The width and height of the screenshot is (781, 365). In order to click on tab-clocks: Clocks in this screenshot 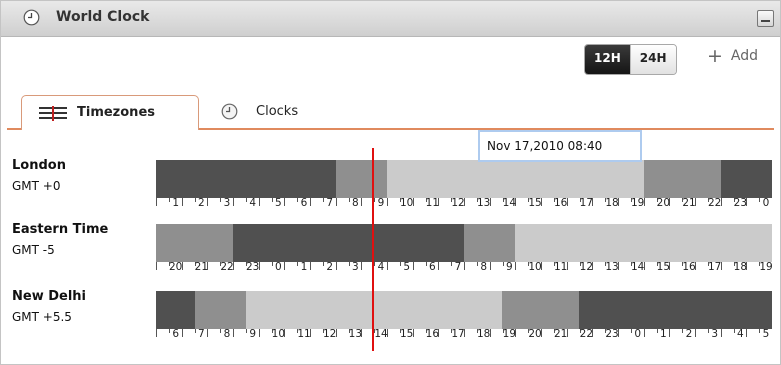, I will do `click(259, 111)`.